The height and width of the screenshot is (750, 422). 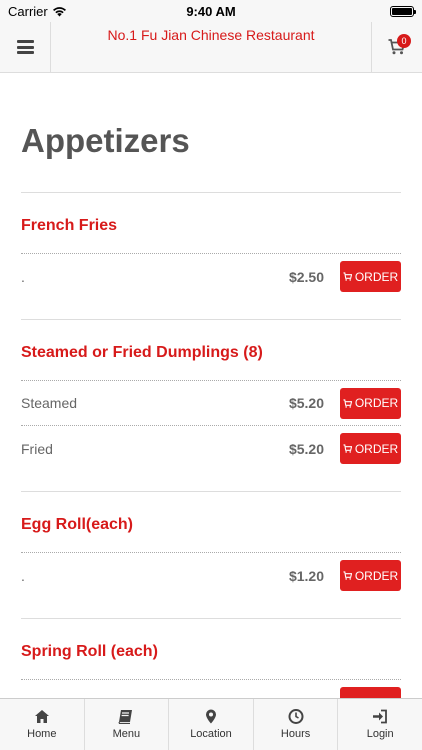 I want to click on tab-login: Login, so click(x=380, y=724).